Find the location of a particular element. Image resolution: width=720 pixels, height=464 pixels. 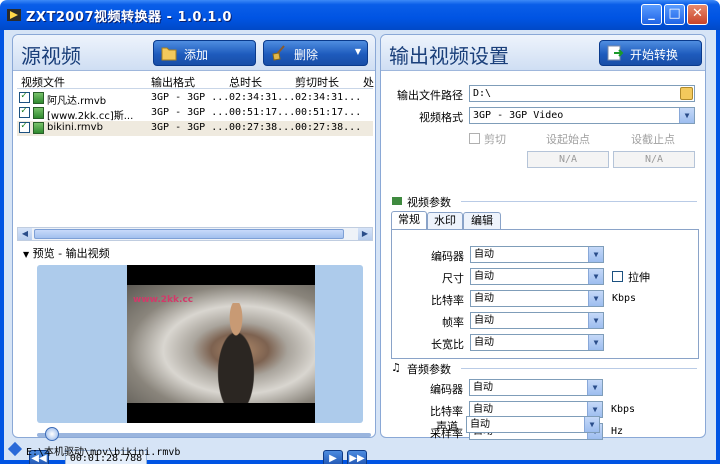

browse-folder-icon is located at coordinates (686, 93).